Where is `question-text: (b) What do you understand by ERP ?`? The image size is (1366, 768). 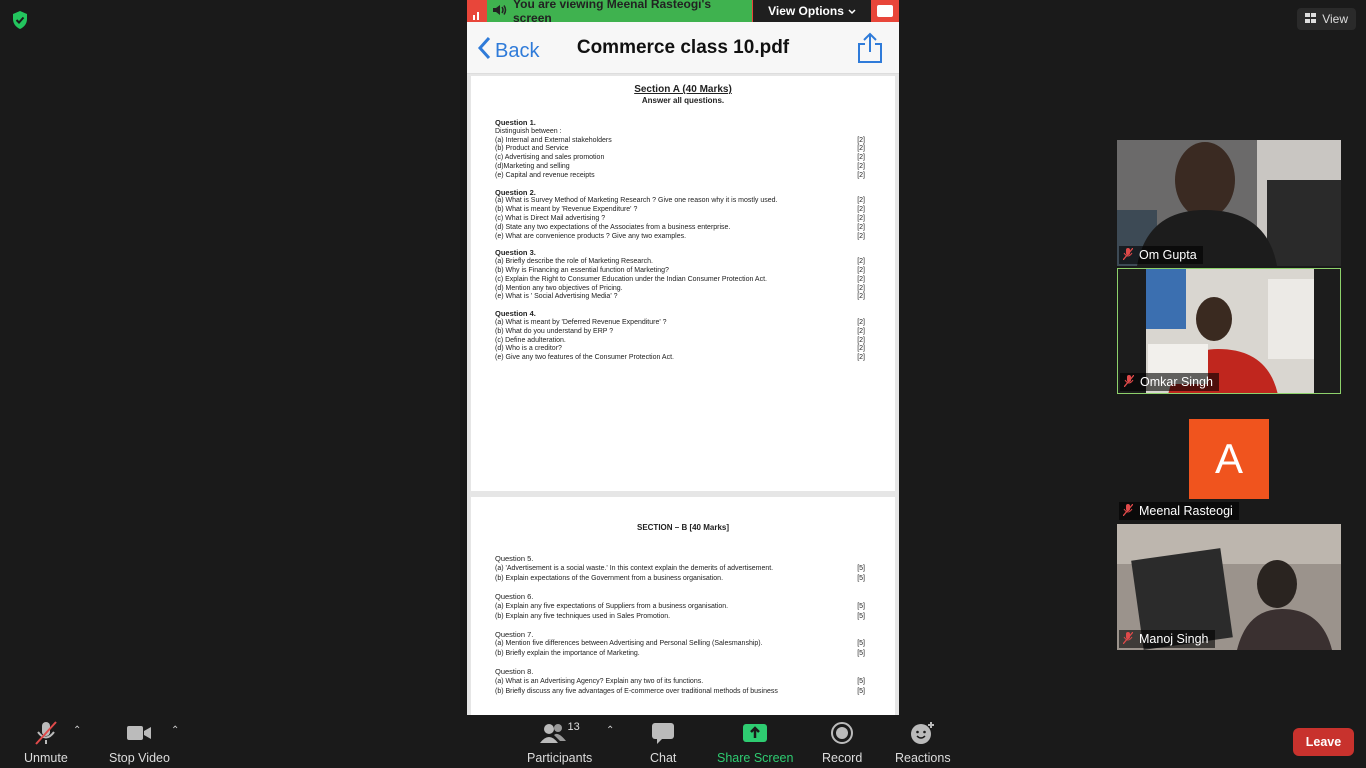 question-text: (b) What do you understand by ERP ? is located at coordinates (554, 331).